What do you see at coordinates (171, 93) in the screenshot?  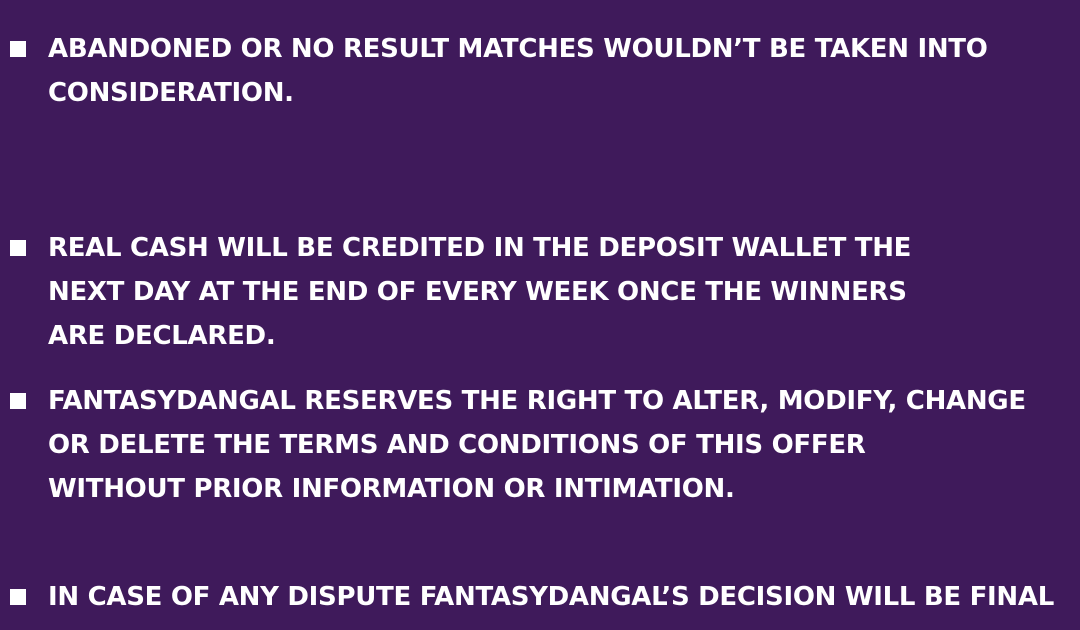 I see `term-line: CONSIDERATION.` at bounding box center [171, 93].